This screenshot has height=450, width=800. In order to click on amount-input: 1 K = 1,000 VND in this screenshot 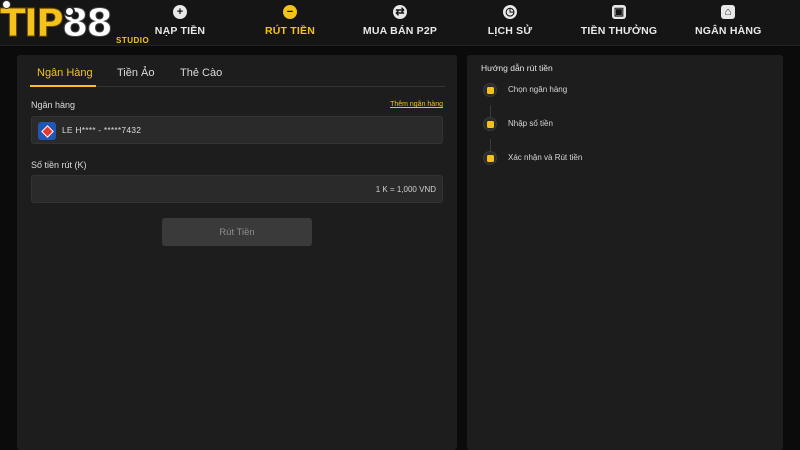, I will do `click(237, 189)`.